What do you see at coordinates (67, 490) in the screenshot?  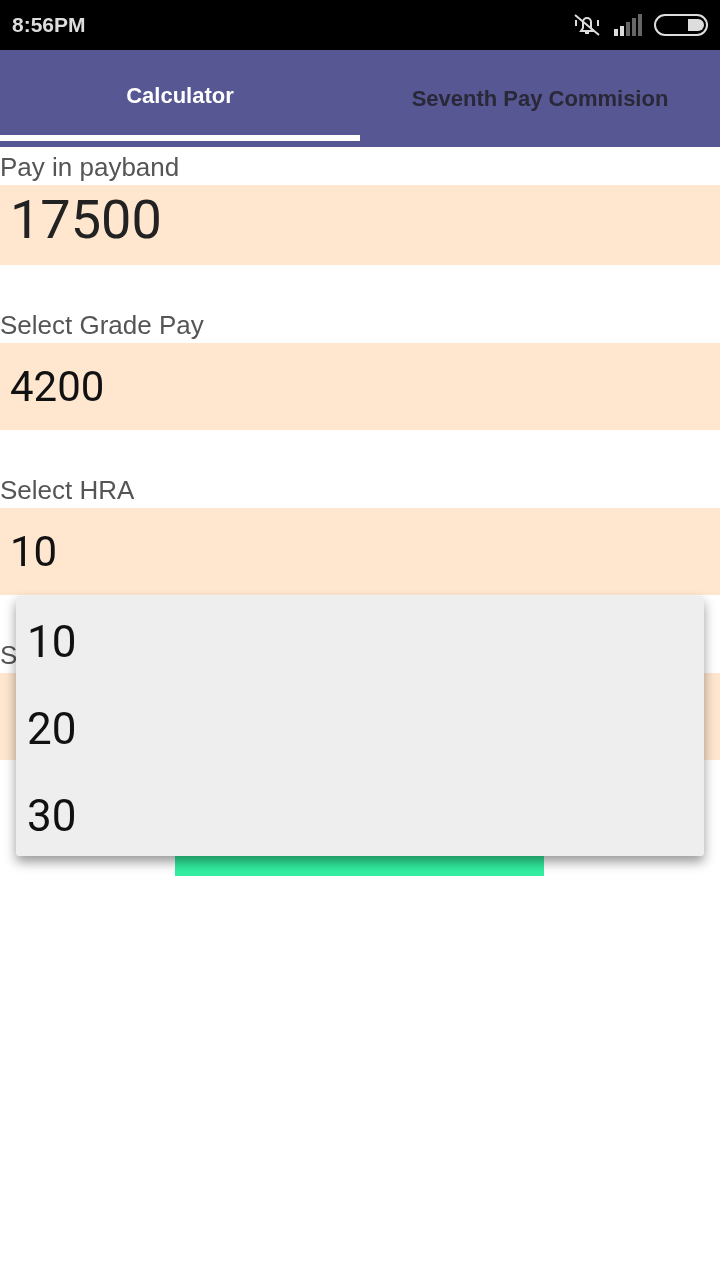 I see `field-label: Select HRA` at bounding box center [67, 490].